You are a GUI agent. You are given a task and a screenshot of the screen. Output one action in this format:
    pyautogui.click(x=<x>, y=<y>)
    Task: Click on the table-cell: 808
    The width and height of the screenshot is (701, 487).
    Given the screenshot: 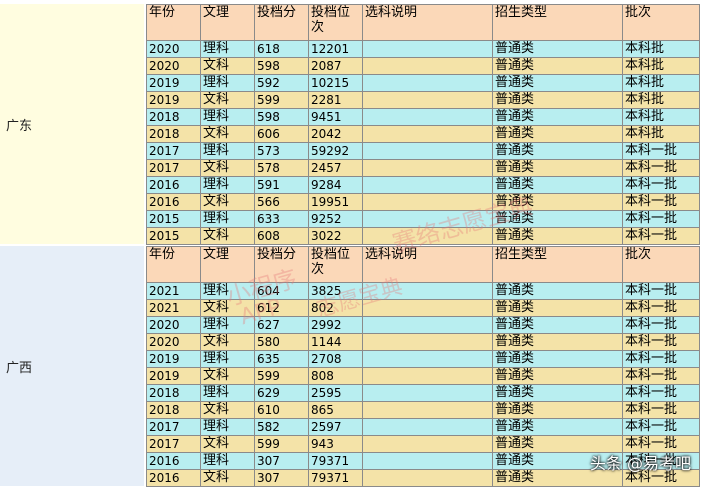 What is the action you would take?
    pyautogui.click(x=335, y=376)
    